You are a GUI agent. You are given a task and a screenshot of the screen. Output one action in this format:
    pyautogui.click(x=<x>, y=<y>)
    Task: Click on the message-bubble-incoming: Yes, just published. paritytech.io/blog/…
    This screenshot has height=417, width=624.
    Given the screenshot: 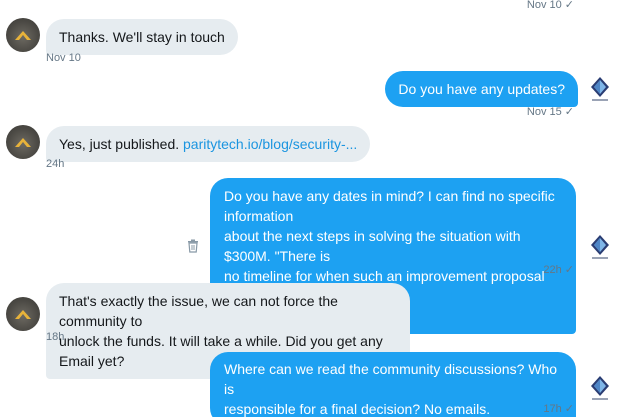 What is the action you would take?
    pyautogui.click(x=208, y=144)
    